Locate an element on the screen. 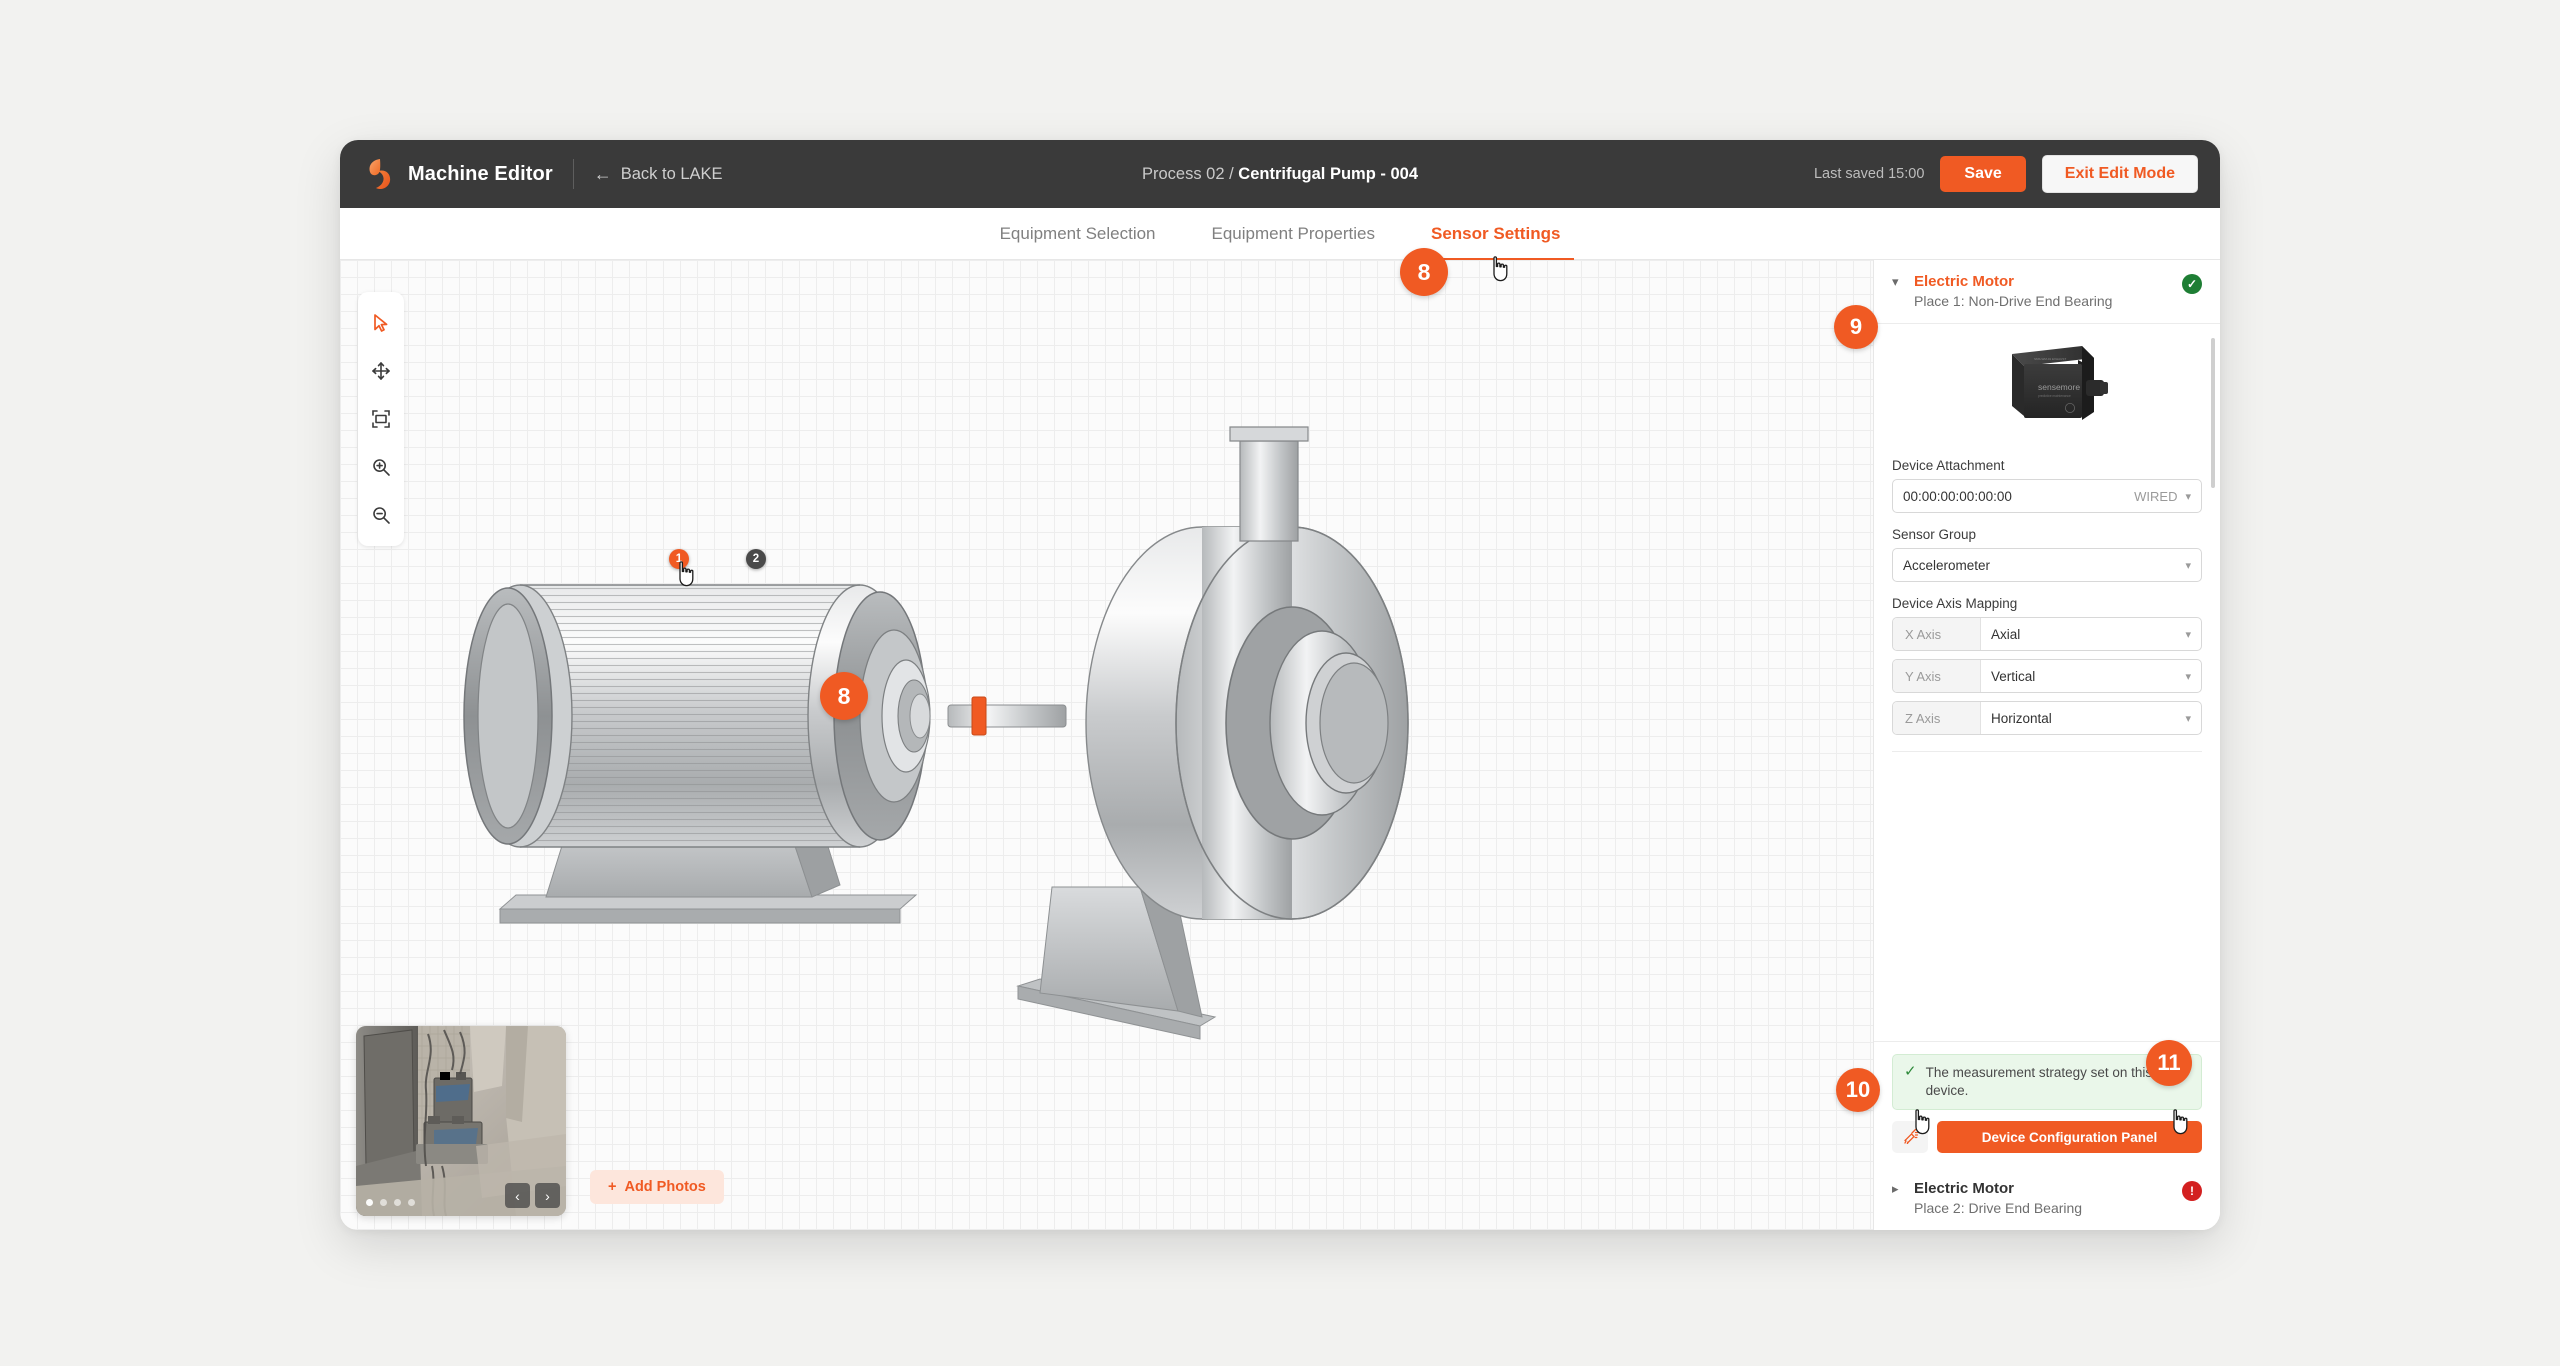  device-1-place: Place 1: Non-Drive End Bearing is located at coordinates (2013, 301).